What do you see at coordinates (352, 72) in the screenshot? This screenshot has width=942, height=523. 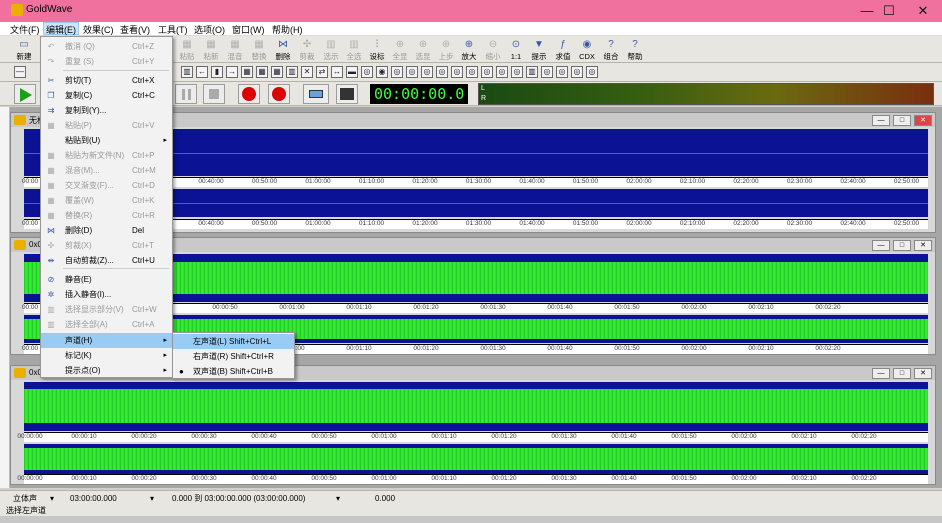 I see `toolbar-effect-icon-12: ▬` at bounding box center [352, 72].